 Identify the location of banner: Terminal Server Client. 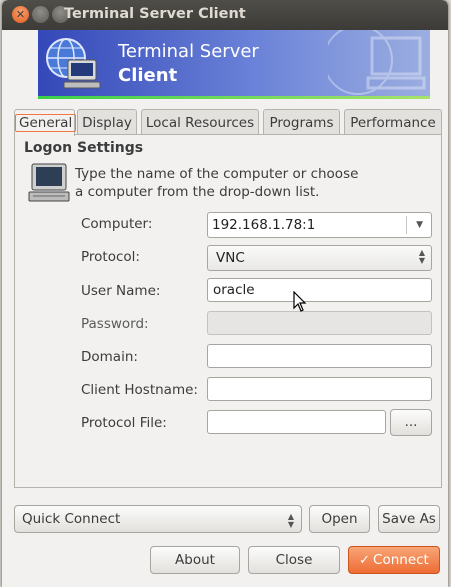
(234, 63).